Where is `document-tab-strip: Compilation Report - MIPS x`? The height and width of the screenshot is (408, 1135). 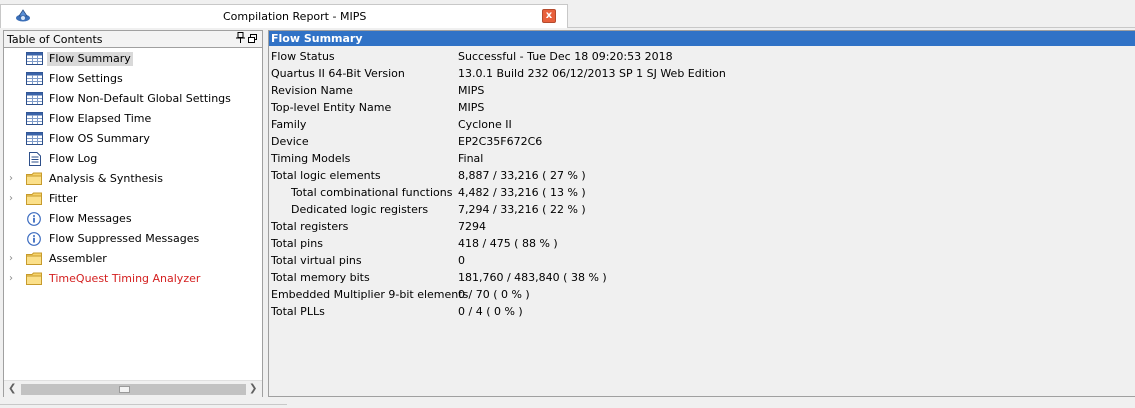
document-tab-strip: Compilation Report - MIPS x is located at coordinates (567, 14).